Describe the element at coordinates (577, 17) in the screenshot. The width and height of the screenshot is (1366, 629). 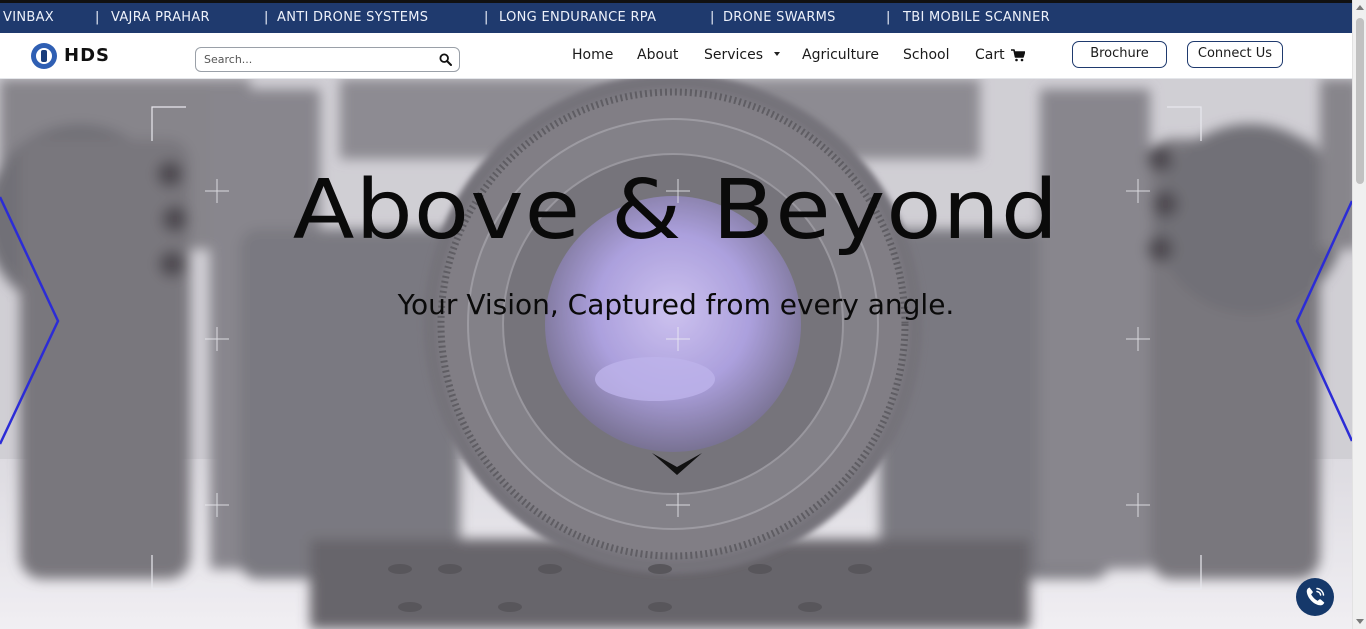
I see `ticker-item: LONG ENDURANCE RPA` at that location.